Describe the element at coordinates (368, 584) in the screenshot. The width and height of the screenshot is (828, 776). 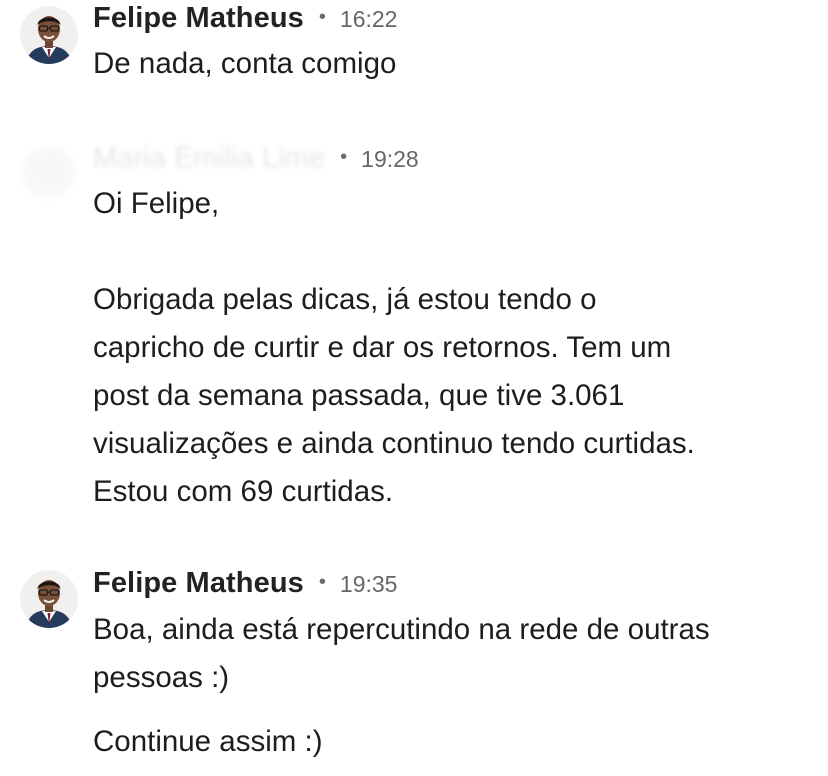
I see `message-timestamp: 19:35` at that location.